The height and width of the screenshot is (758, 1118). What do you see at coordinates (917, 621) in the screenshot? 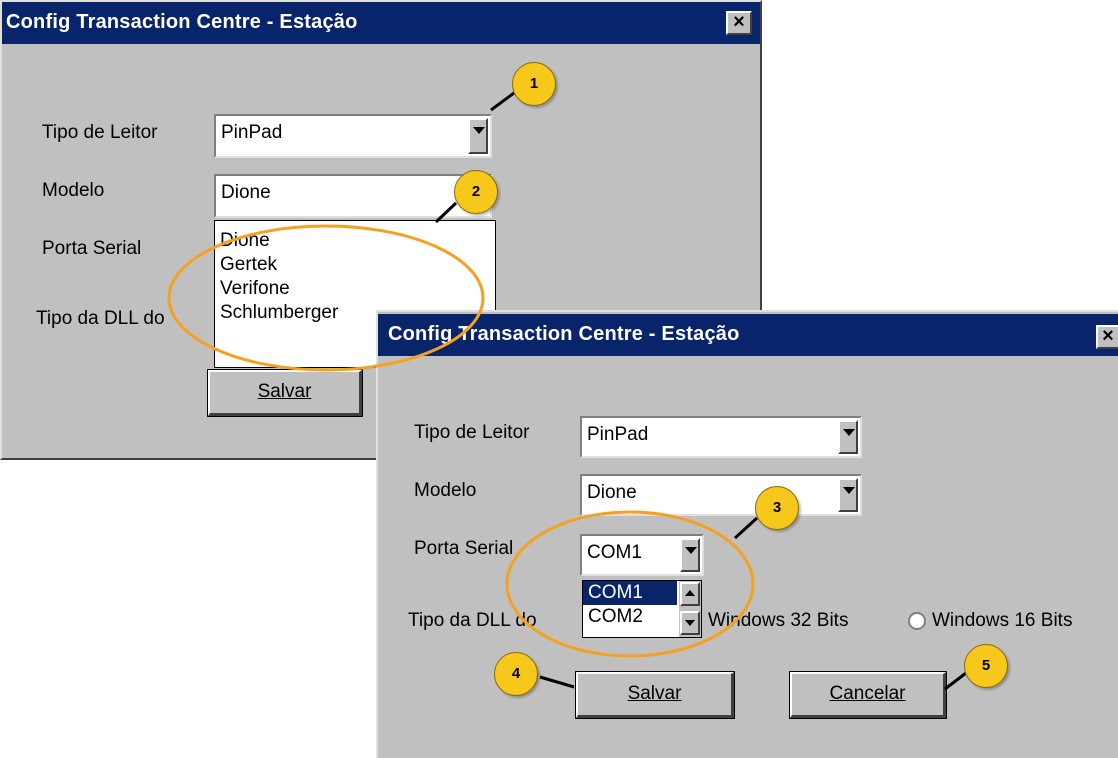
I see `radio-16-button` at bounding box center [917, 621].